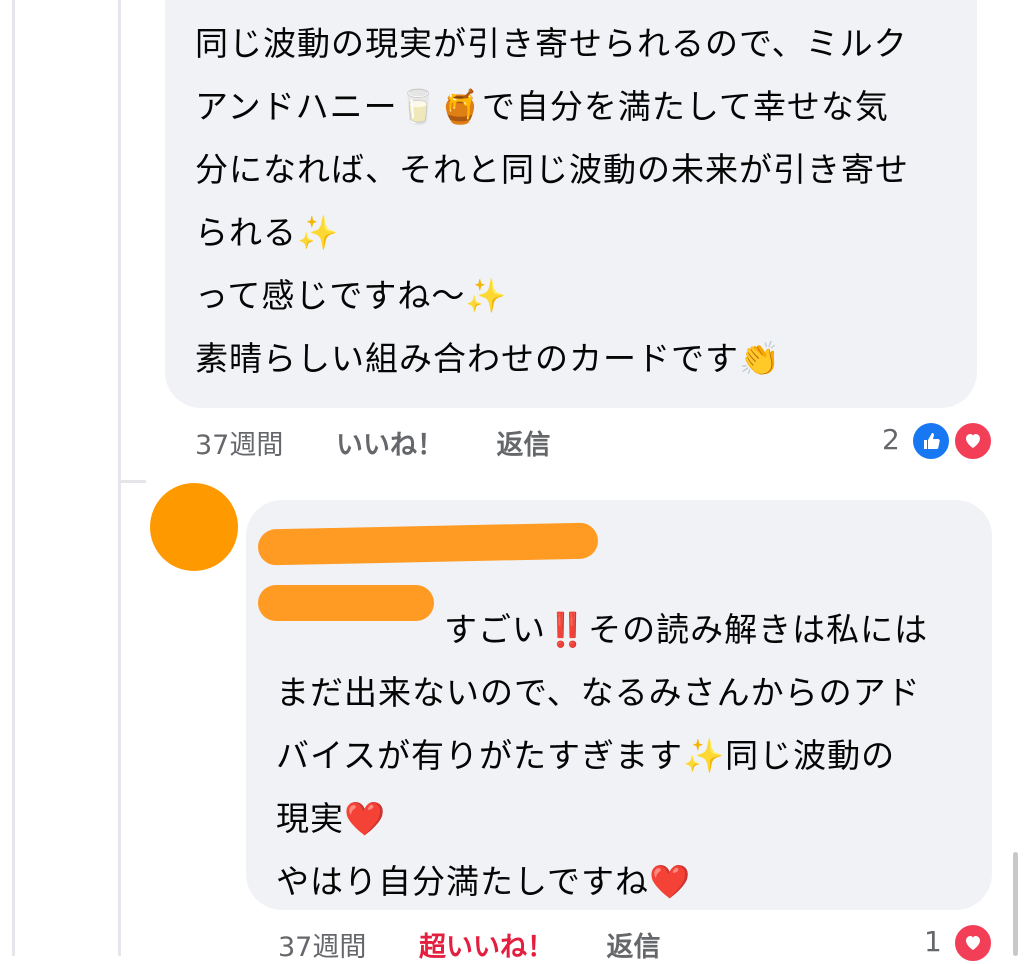 The height and width of the screenshot is (964, 1024). Describe the element at coordinates (239, 445) in the screenshot. I see `comment-1-time: 37週間` at that location.